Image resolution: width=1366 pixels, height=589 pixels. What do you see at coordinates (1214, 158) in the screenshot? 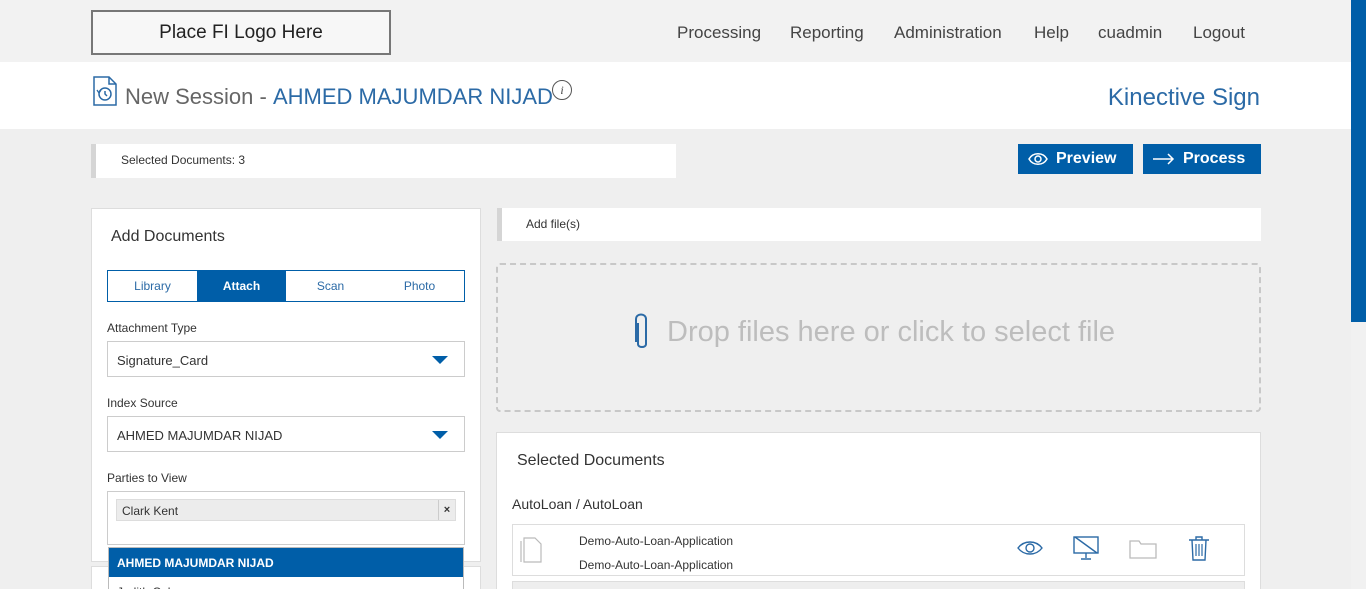
I see `process-button-label: Process` at bounding box center [1214, 158].